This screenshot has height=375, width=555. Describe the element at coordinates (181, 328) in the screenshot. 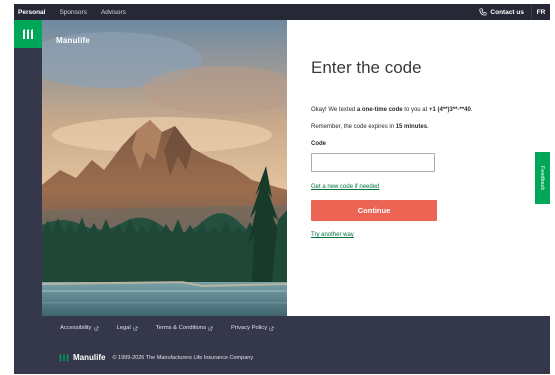

I see `footer-link-label: Terms & Conditions` at that location.